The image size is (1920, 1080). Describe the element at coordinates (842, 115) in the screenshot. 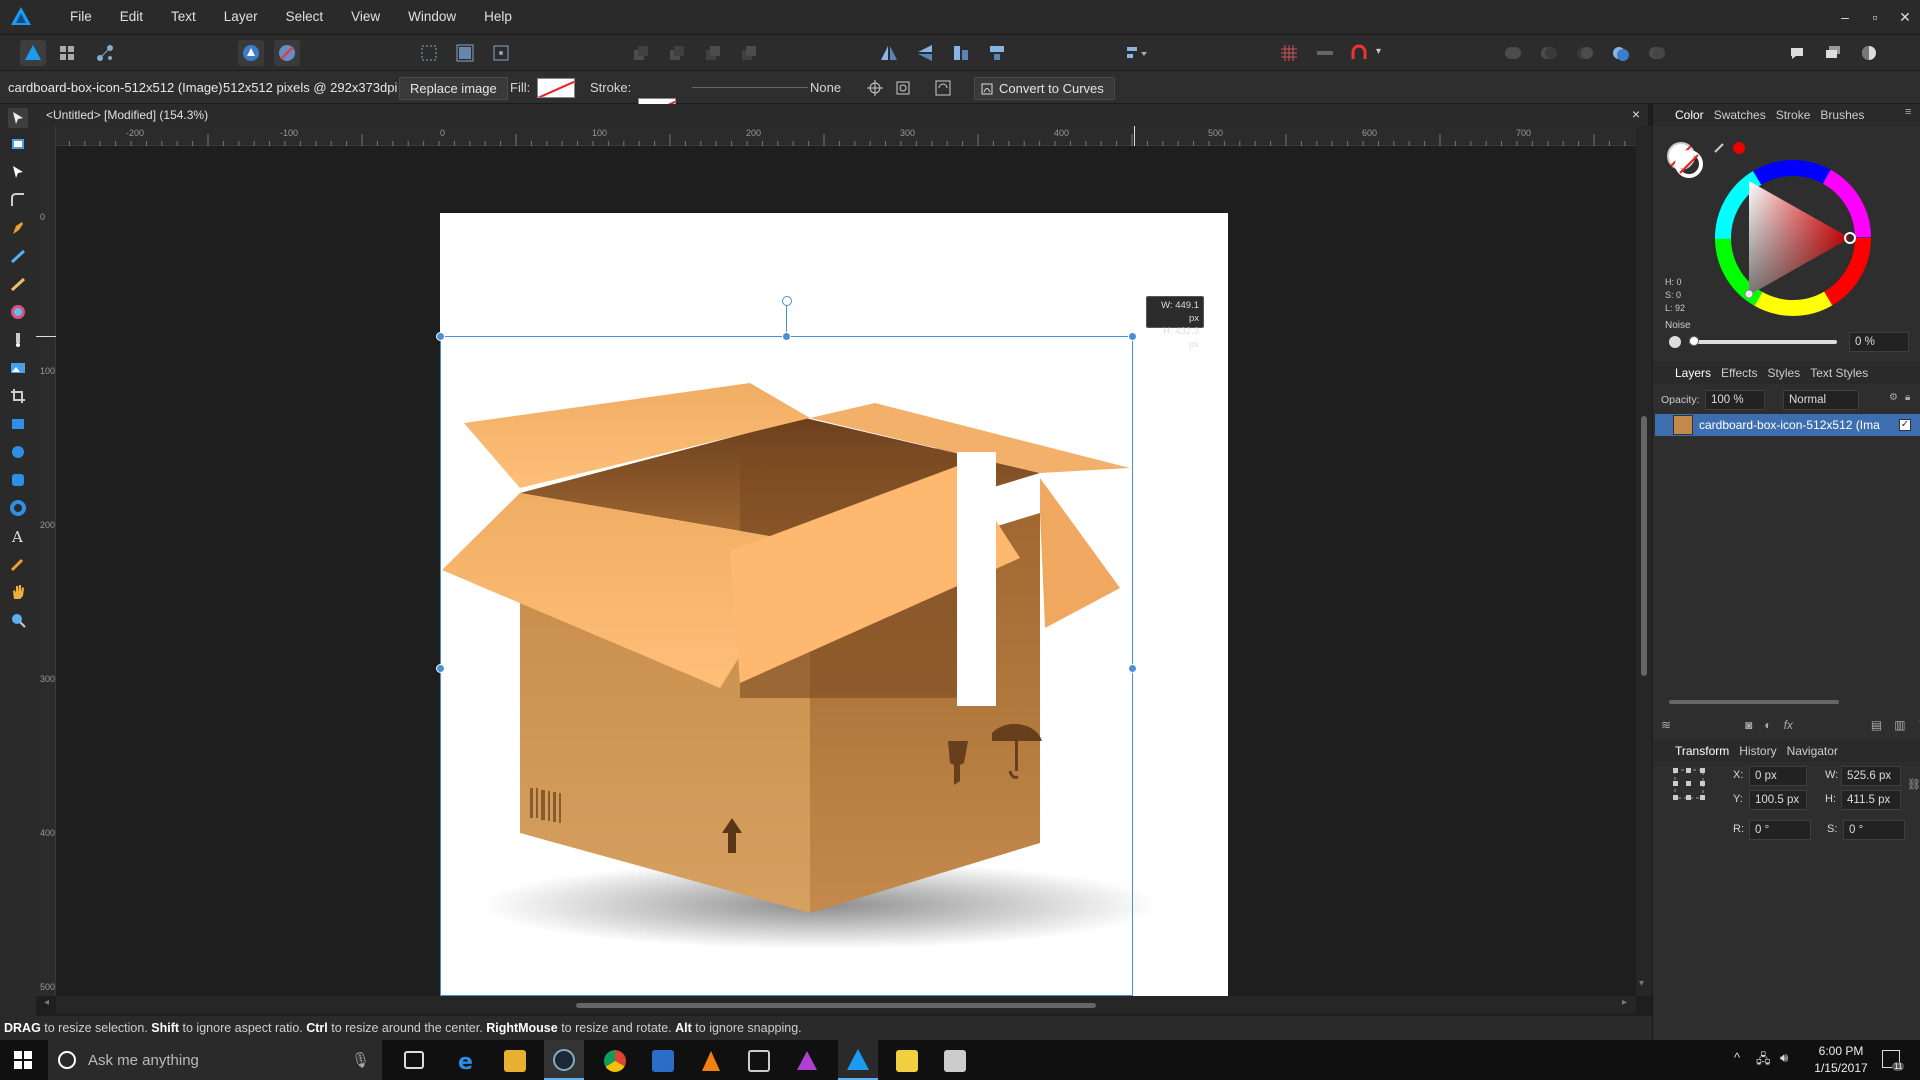

I see `document-tab: <Untitled> [Modified] (154.3%) ×` at that location.